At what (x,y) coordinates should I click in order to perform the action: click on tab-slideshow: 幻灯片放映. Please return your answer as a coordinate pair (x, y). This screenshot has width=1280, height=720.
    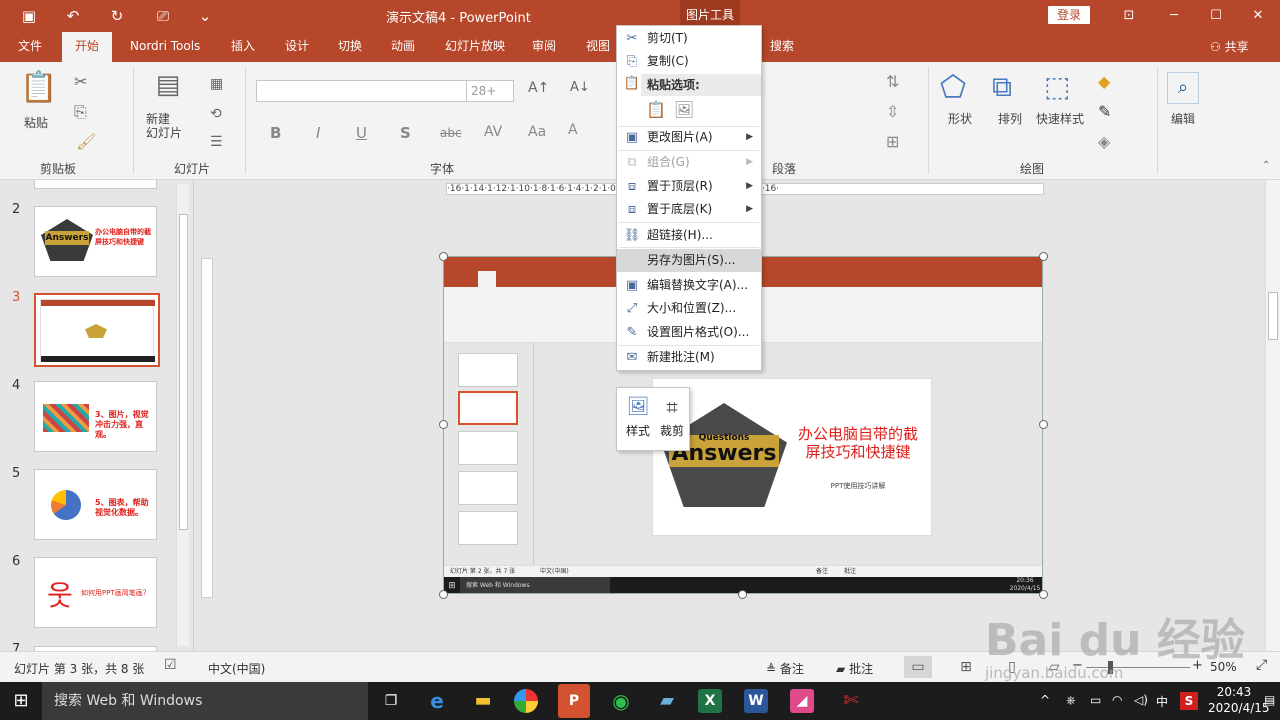
    Looking at the image, I should click on (475, 47).